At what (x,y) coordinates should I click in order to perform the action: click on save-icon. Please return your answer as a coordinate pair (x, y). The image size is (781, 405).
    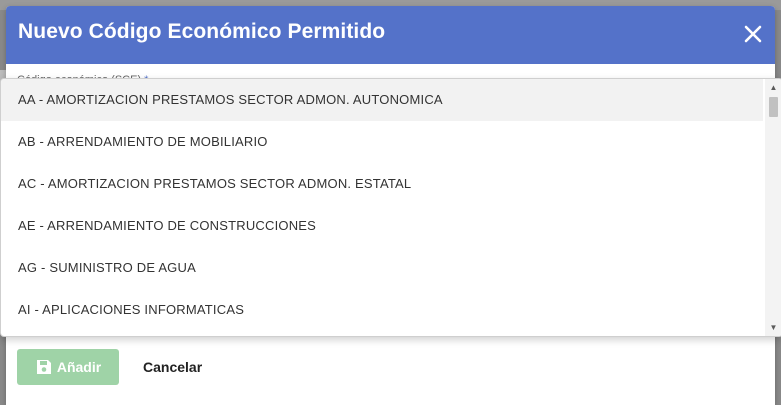
    Looking at the image, I should click on (43, 367).